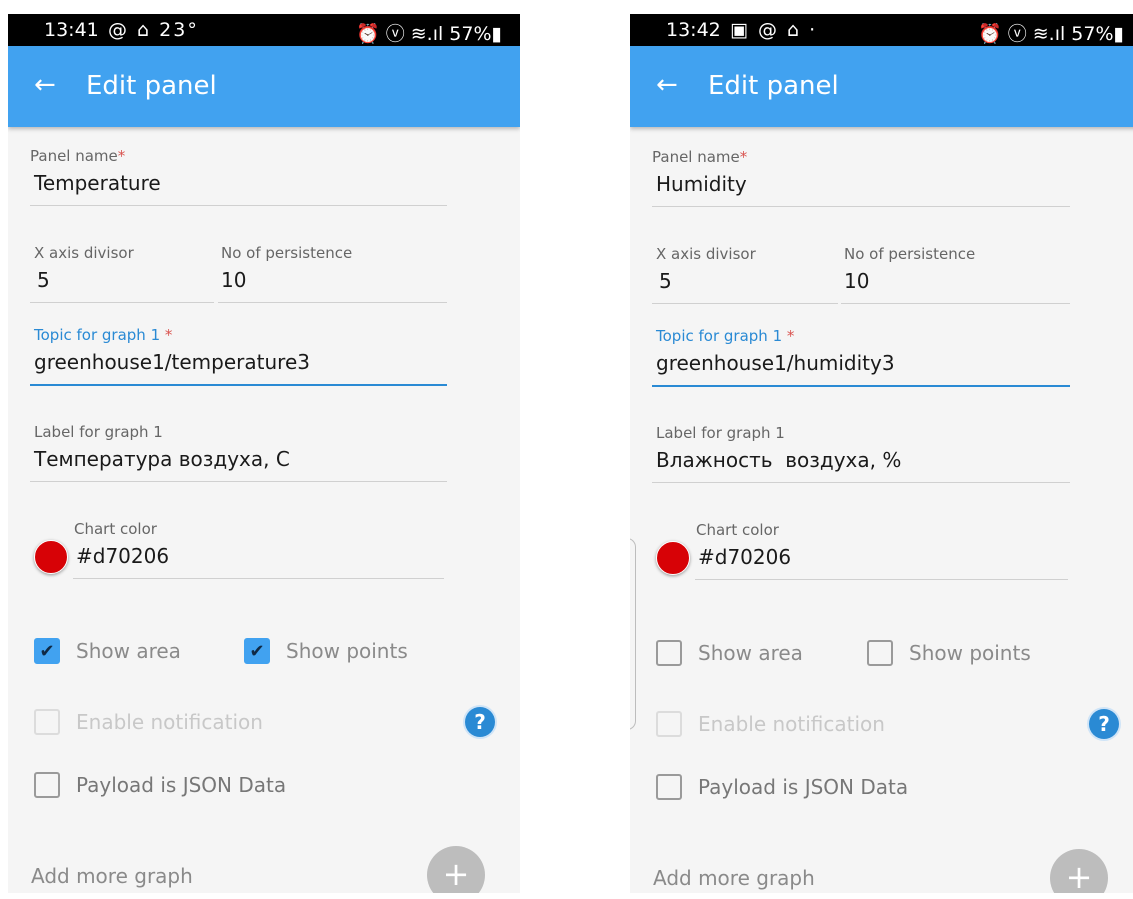 This screenshot has width=1133, height=899. What do you see at coordinates (774, 30) in the screenshot?
I see `status-icons: ▣ @ ⌂ ·` at bounding box center [774, 30].